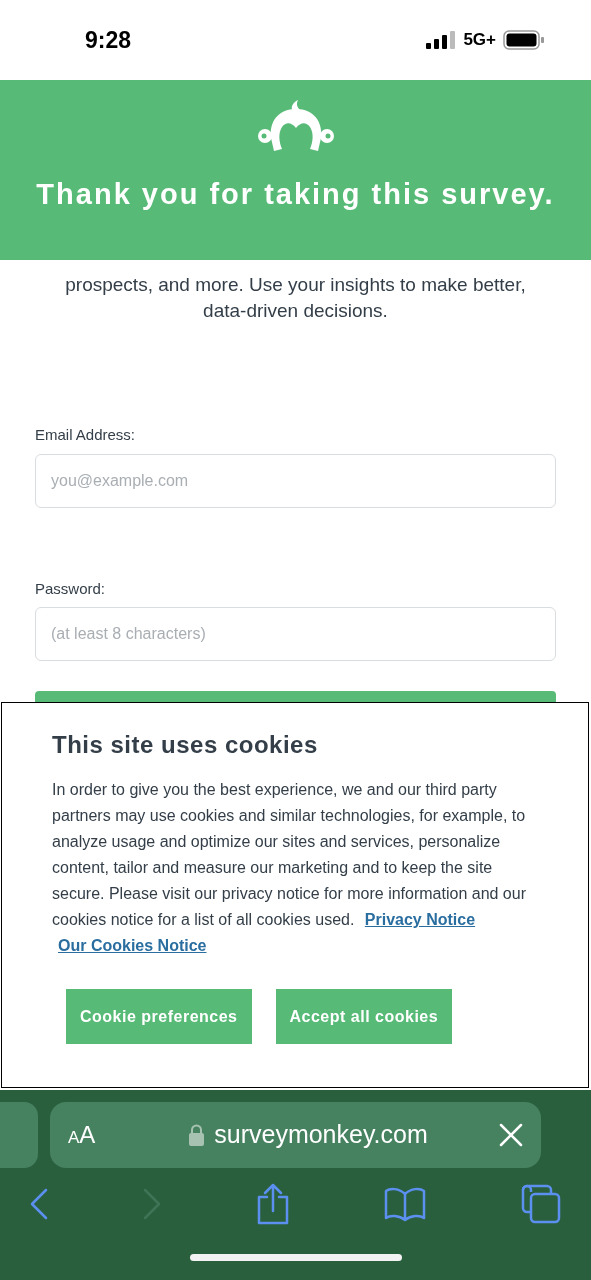 The height and width of the screenshot is (1280, 591). Describe the element at coordinates (108, 40) in the screenshot. I see `clock-time: 9:28` at that location.